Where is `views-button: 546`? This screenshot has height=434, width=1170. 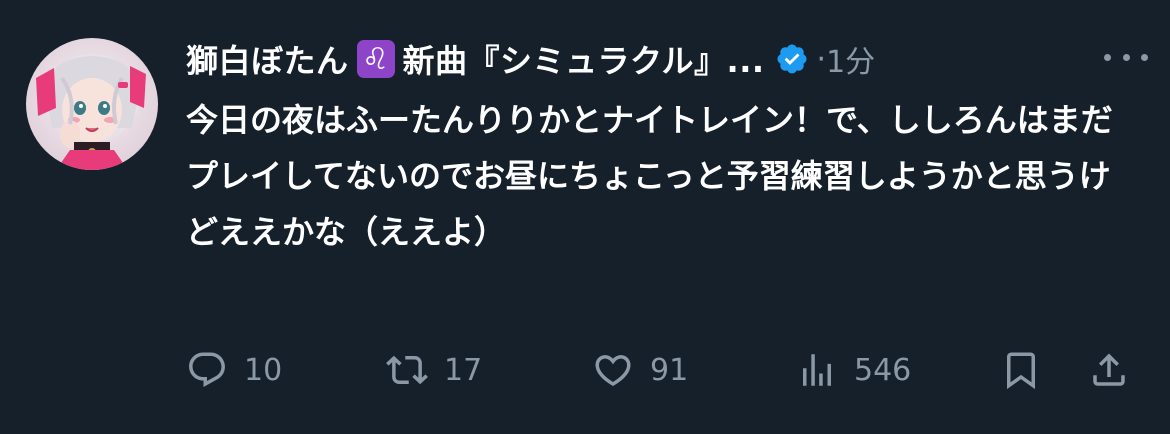
views-button: 546 is located at coordinates (853, 370).